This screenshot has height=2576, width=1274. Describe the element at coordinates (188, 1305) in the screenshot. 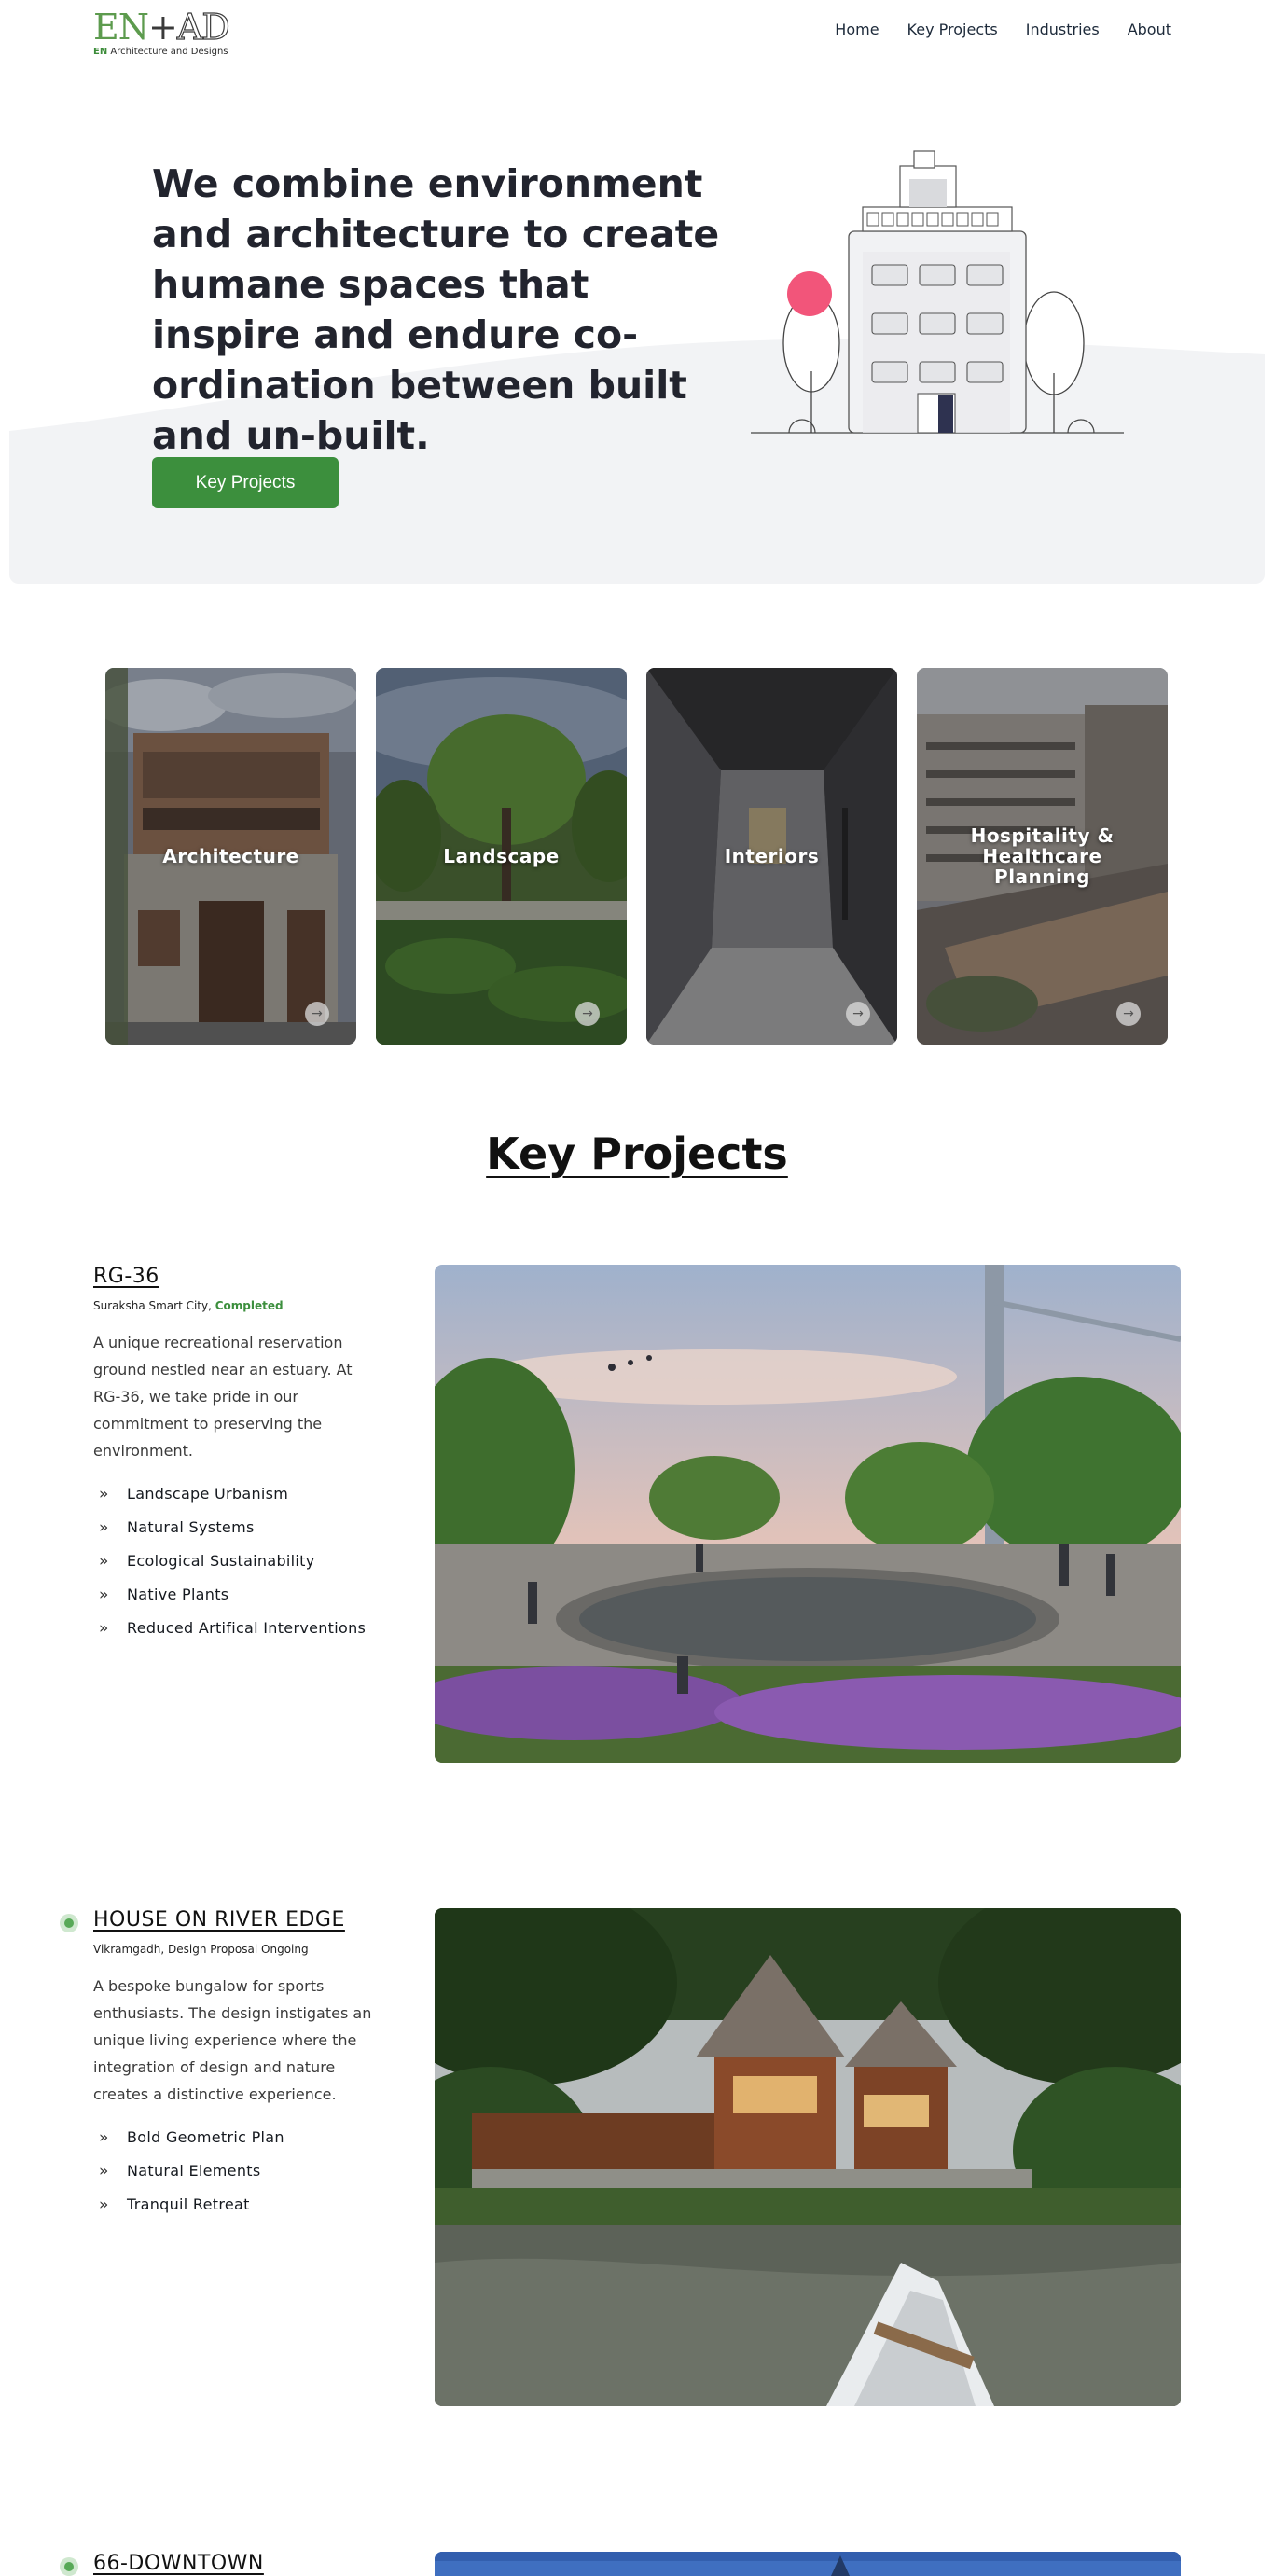

I see `project-meta: Suraksha Smart City, Completed` at that location.